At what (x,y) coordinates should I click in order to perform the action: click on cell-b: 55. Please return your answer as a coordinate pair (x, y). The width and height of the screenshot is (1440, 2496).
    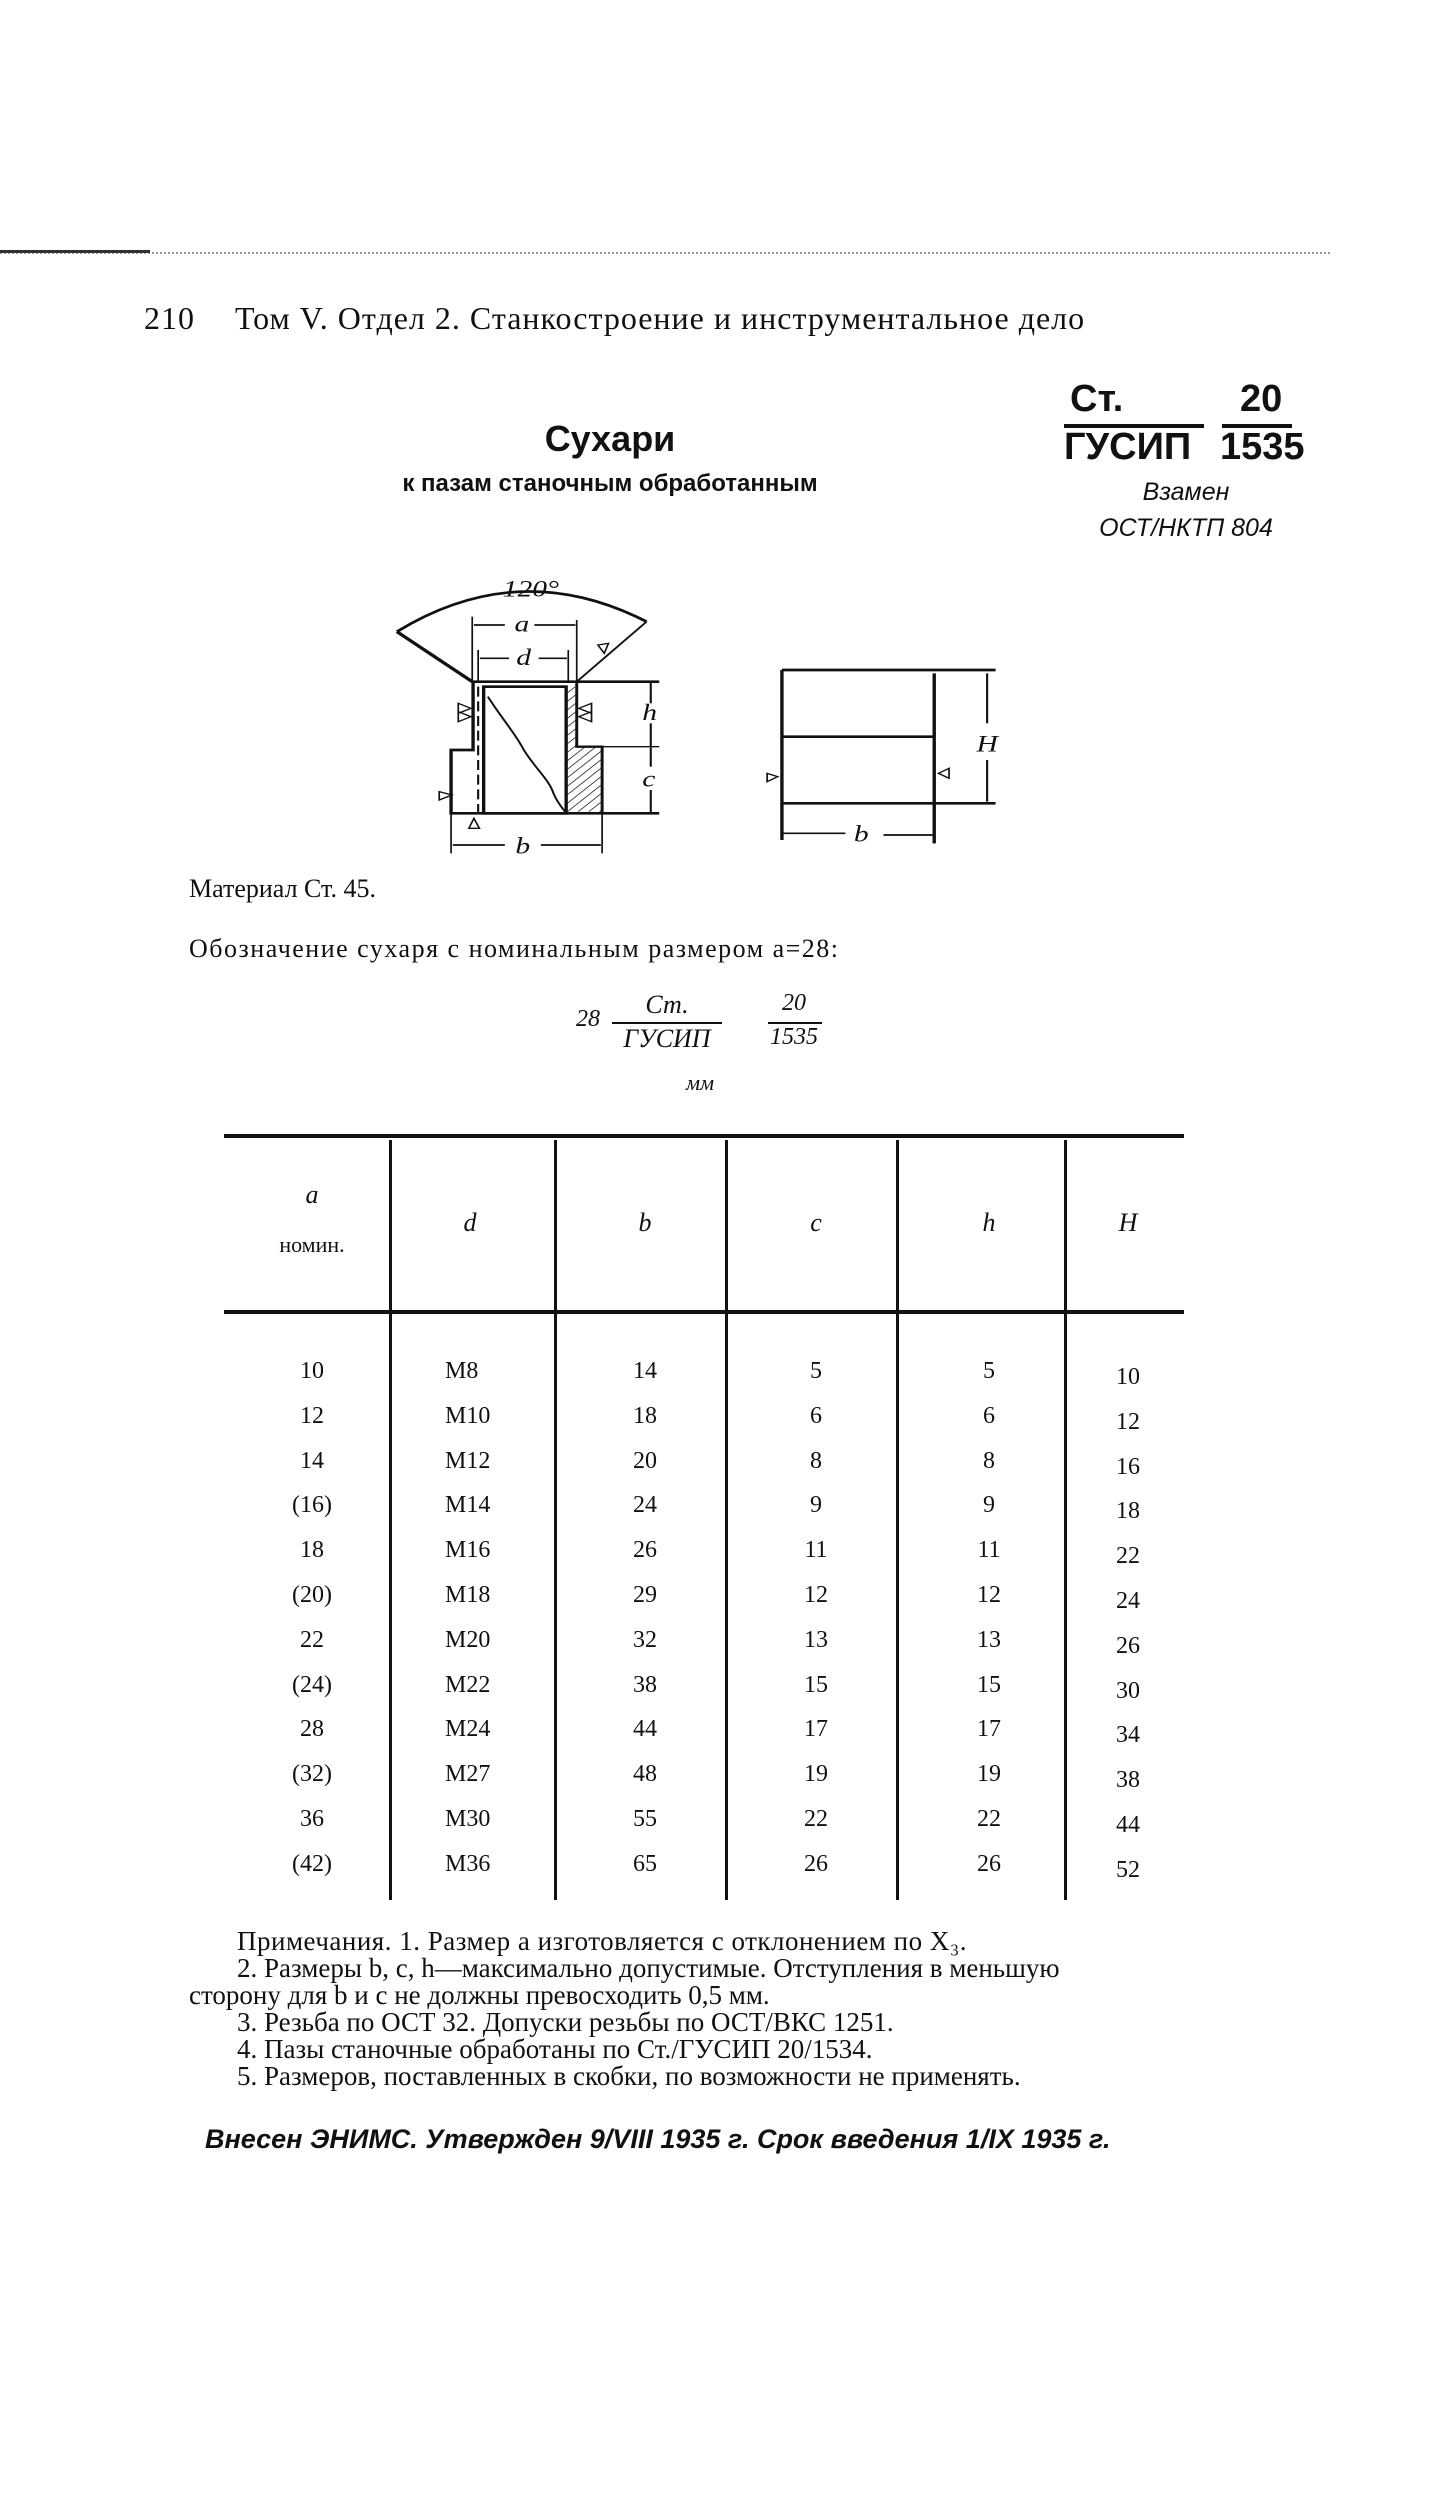
    Looking at the image, I should click on (645, 1819).